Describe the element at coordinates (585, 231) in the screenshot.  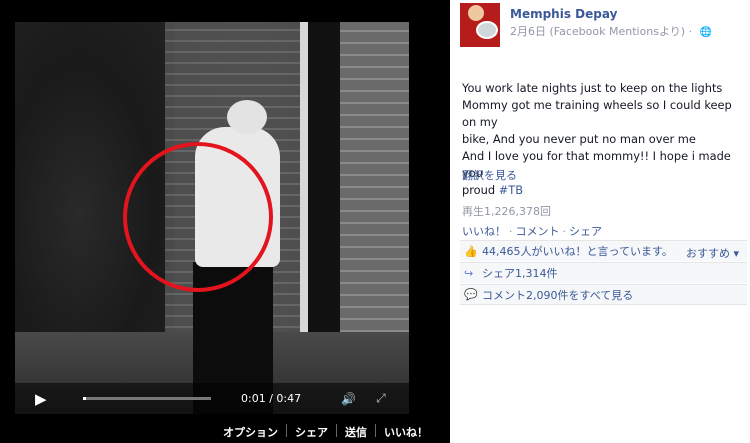
I see `share-link: シェア` at that location.